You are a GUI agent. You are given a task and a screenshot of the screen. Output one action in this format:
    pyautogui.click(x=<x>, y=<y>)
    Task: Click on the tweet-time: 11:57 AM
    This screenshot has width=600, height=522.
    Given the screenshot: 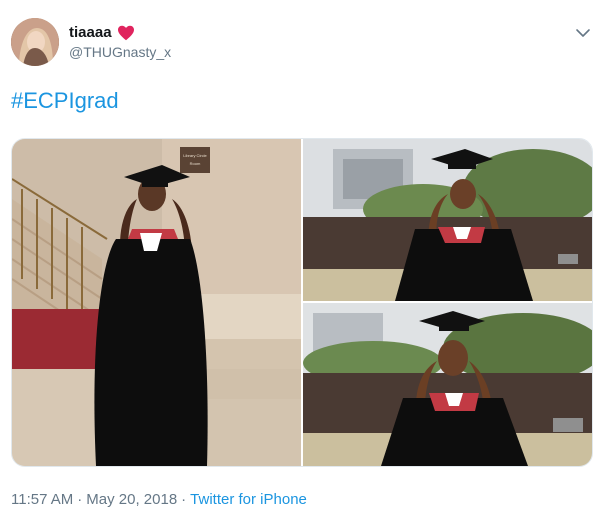 What is the action you would take?
    pyautogui.click(x=42, y=499)
    